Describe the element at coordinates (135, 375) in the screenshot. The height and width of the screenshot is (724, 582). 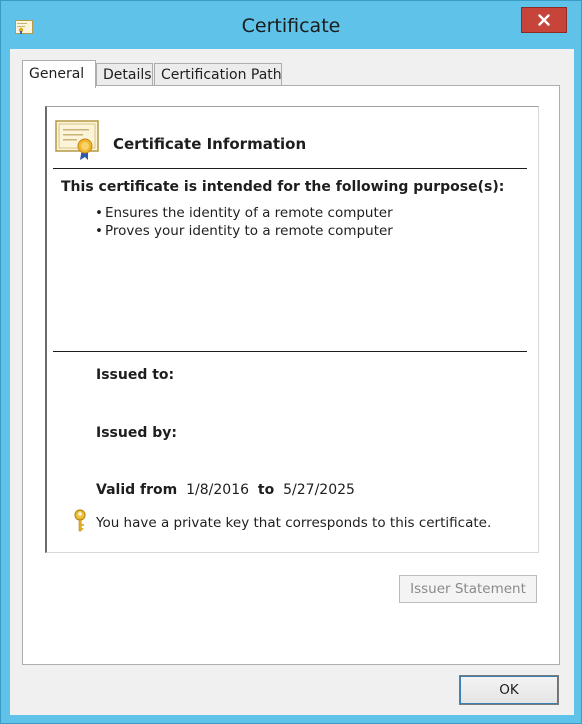
I see `issued-to-label: Issued to:` at that location.